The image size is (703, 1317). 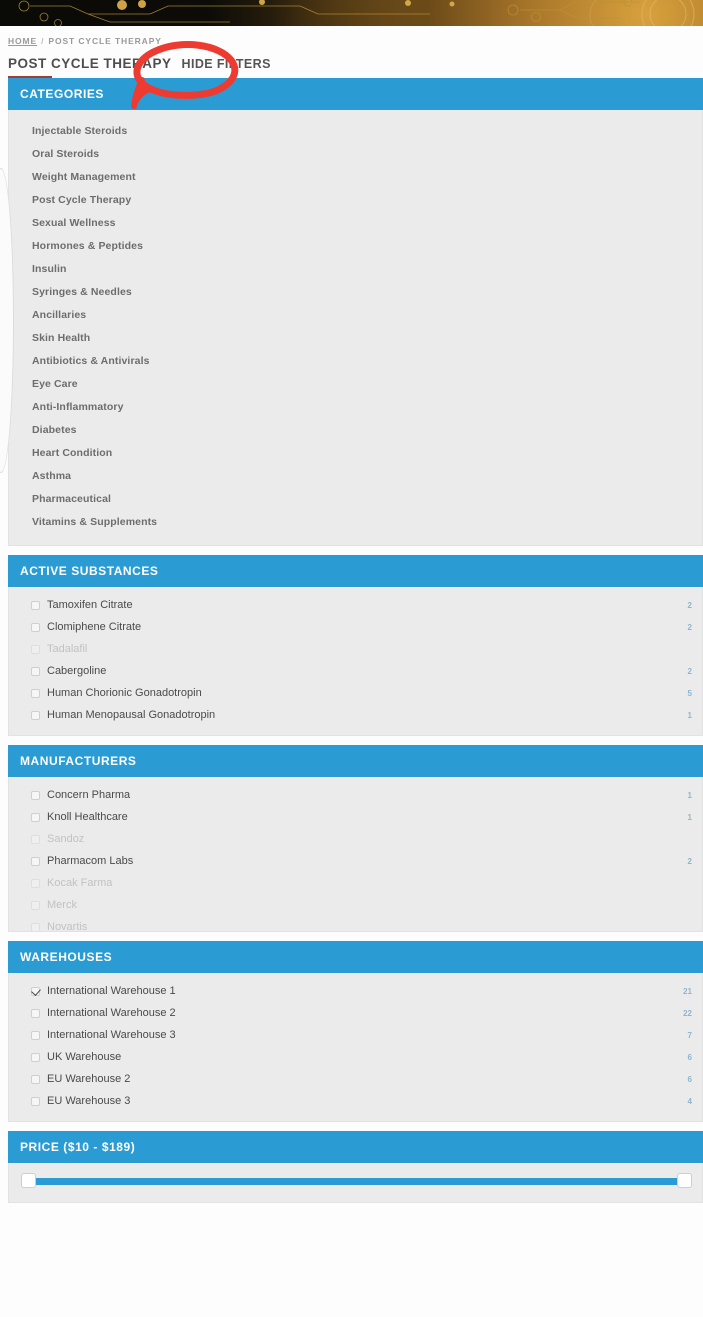 I want to click on category-item: Vitamins & Supplements, so click(x=355, y=521).